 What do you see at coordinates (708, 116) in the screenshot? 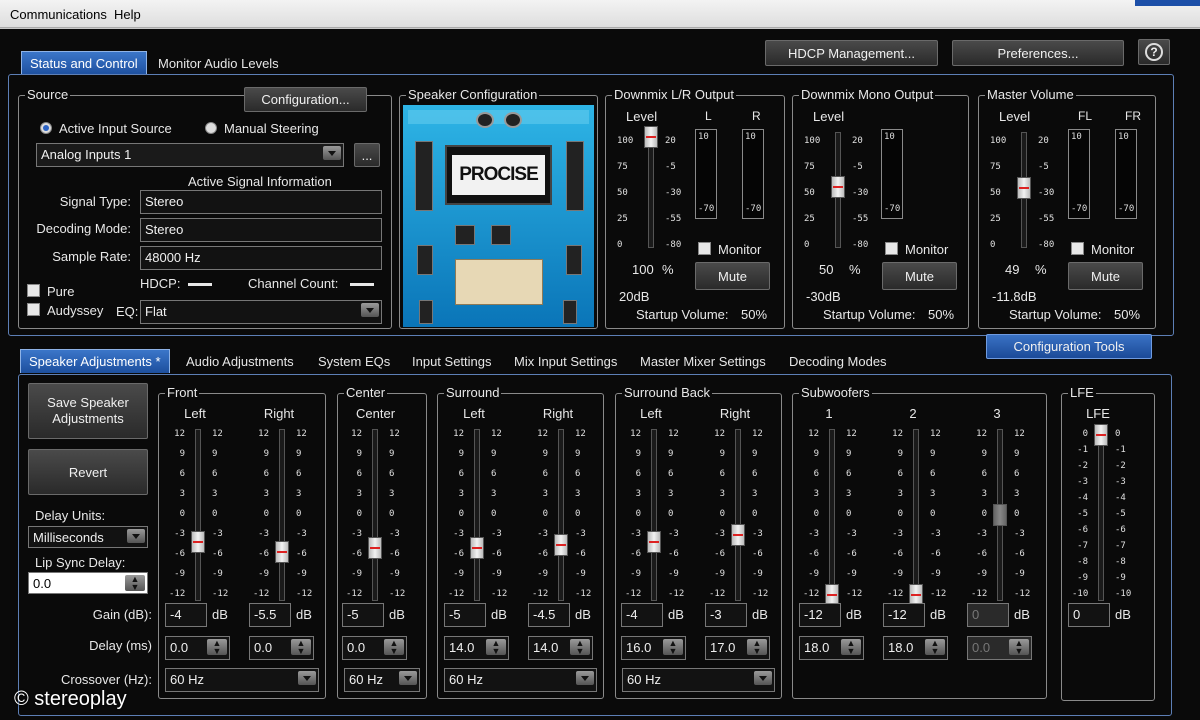
I see `channel-label: L` at bounding box center [708, 116].